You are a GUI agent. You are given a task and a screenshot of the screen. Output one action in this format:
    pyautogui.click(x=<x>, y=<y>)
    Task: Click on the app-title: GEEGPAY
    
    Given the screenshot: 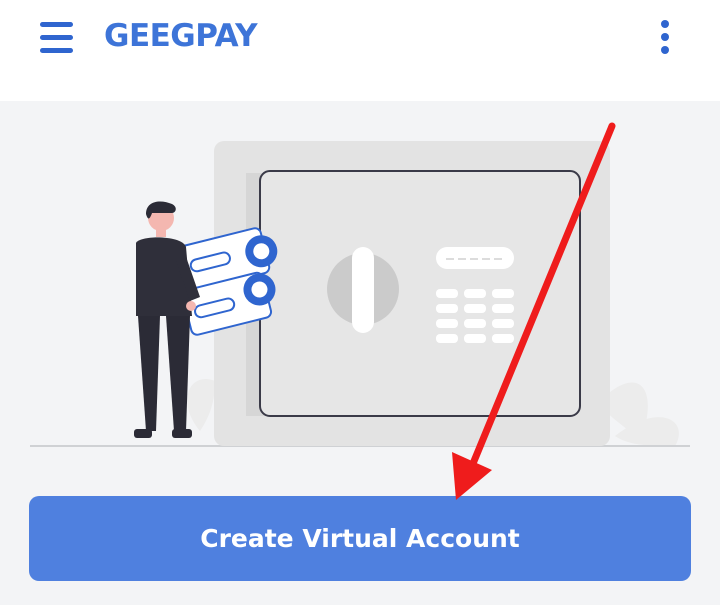 What is the action you would take?
    pyautogui.click(x=181, y=36)
    